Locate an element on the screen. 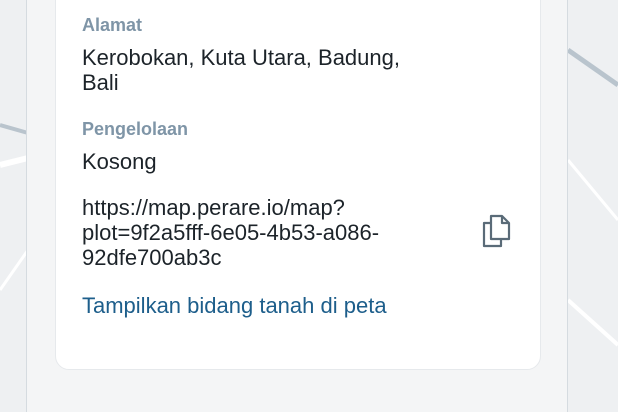  management-label: Pengelolaan is located at coordinates (135, 129).